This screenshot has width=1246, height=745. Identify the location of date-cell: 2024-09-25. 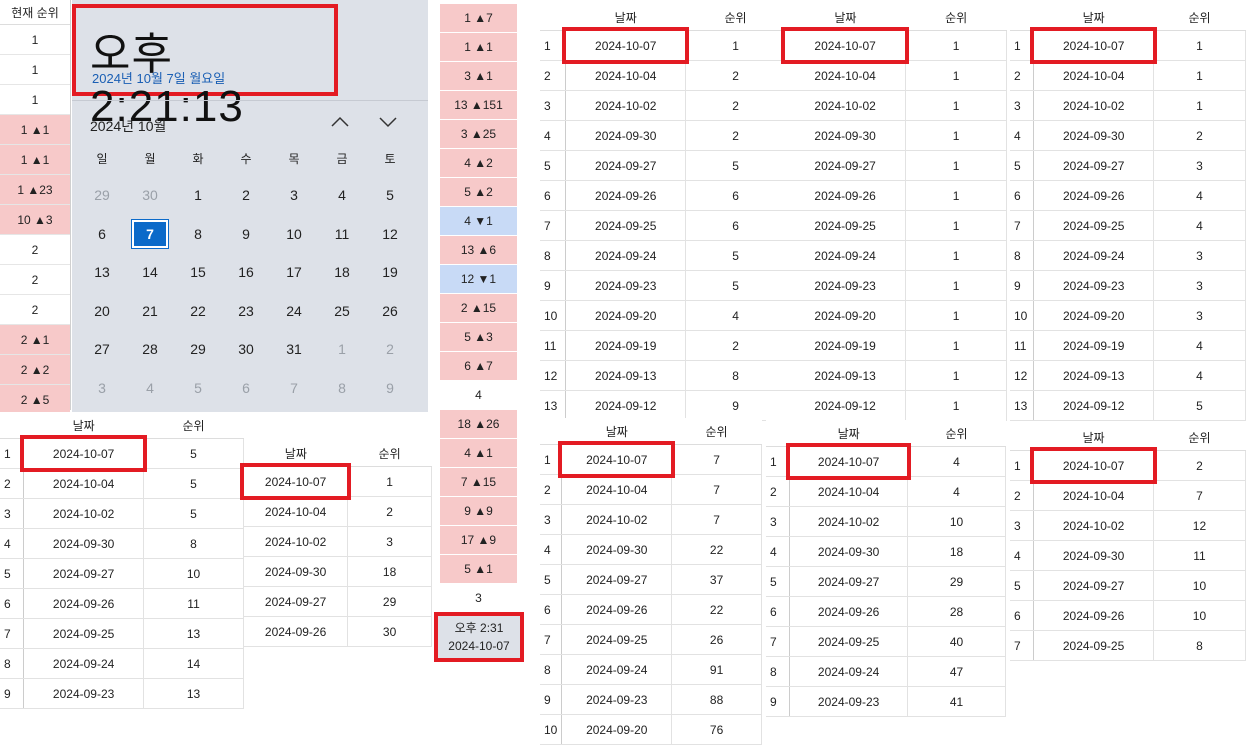
(626, 225).